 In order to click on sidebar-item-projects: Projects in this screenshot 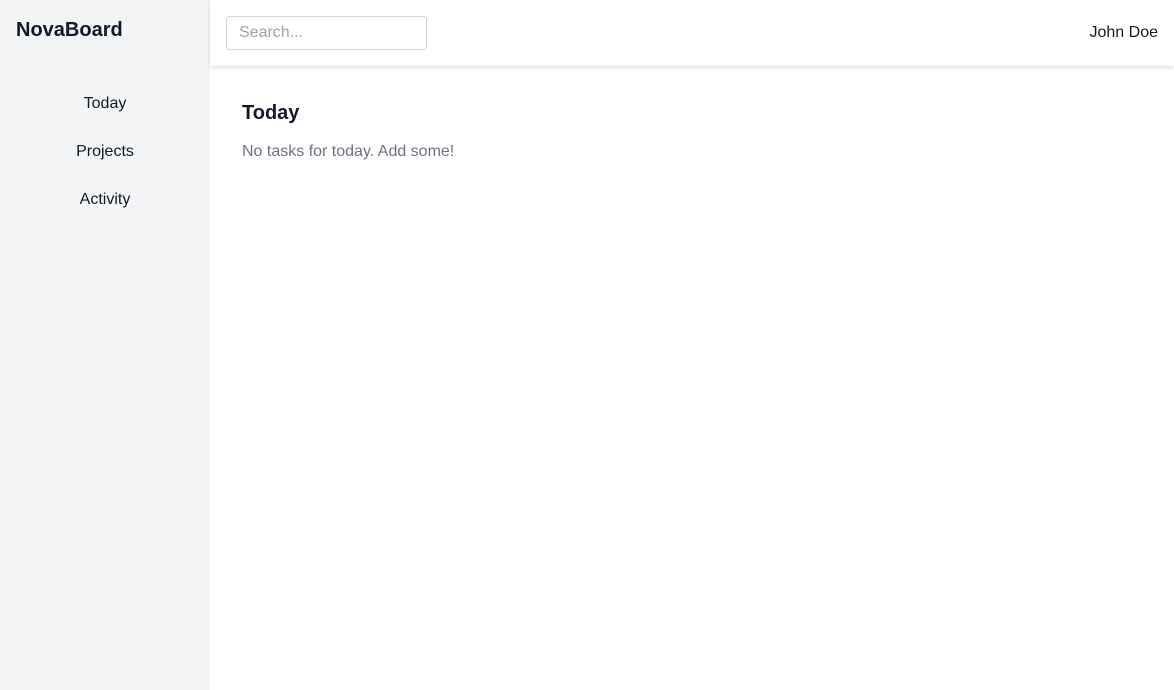, I will do `click(105, 152)`.